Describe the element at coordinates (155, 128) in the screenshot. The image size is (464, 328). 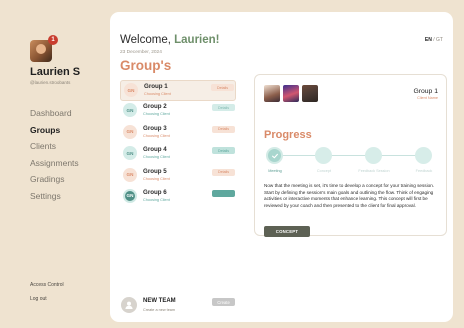
I see `group-name: Group 3` at that location.